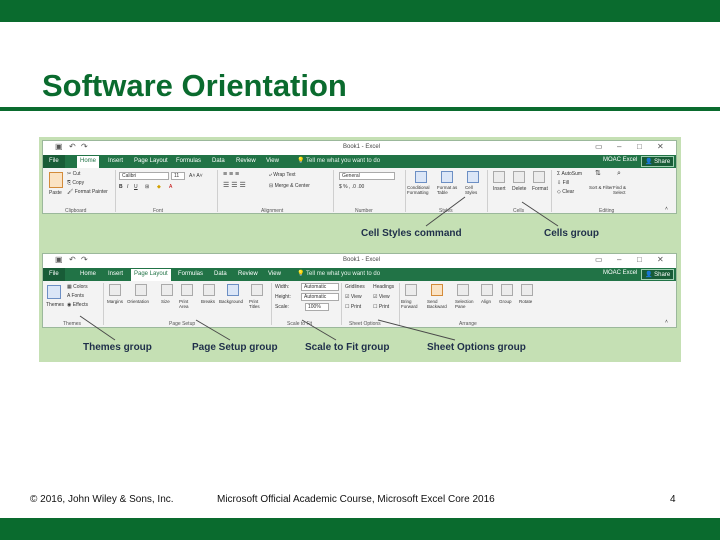 This screenshot has height=540, width=720. I want to click on size-button: Size, so click(165, 302).